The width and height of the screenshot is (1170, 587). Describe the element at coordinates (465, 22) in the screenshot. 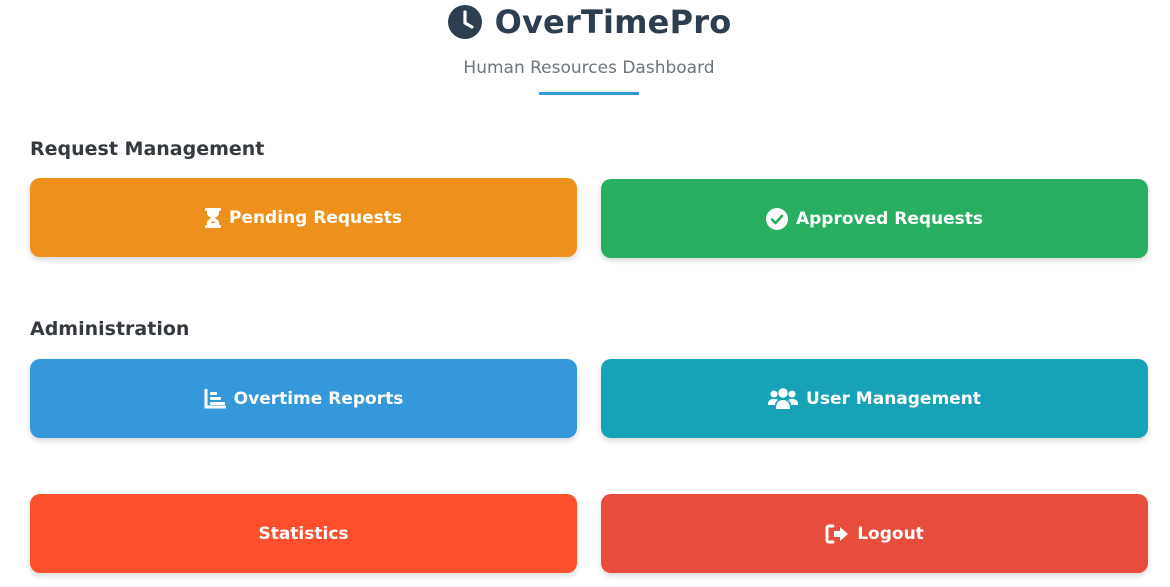

I see `clock-icon` at that location.